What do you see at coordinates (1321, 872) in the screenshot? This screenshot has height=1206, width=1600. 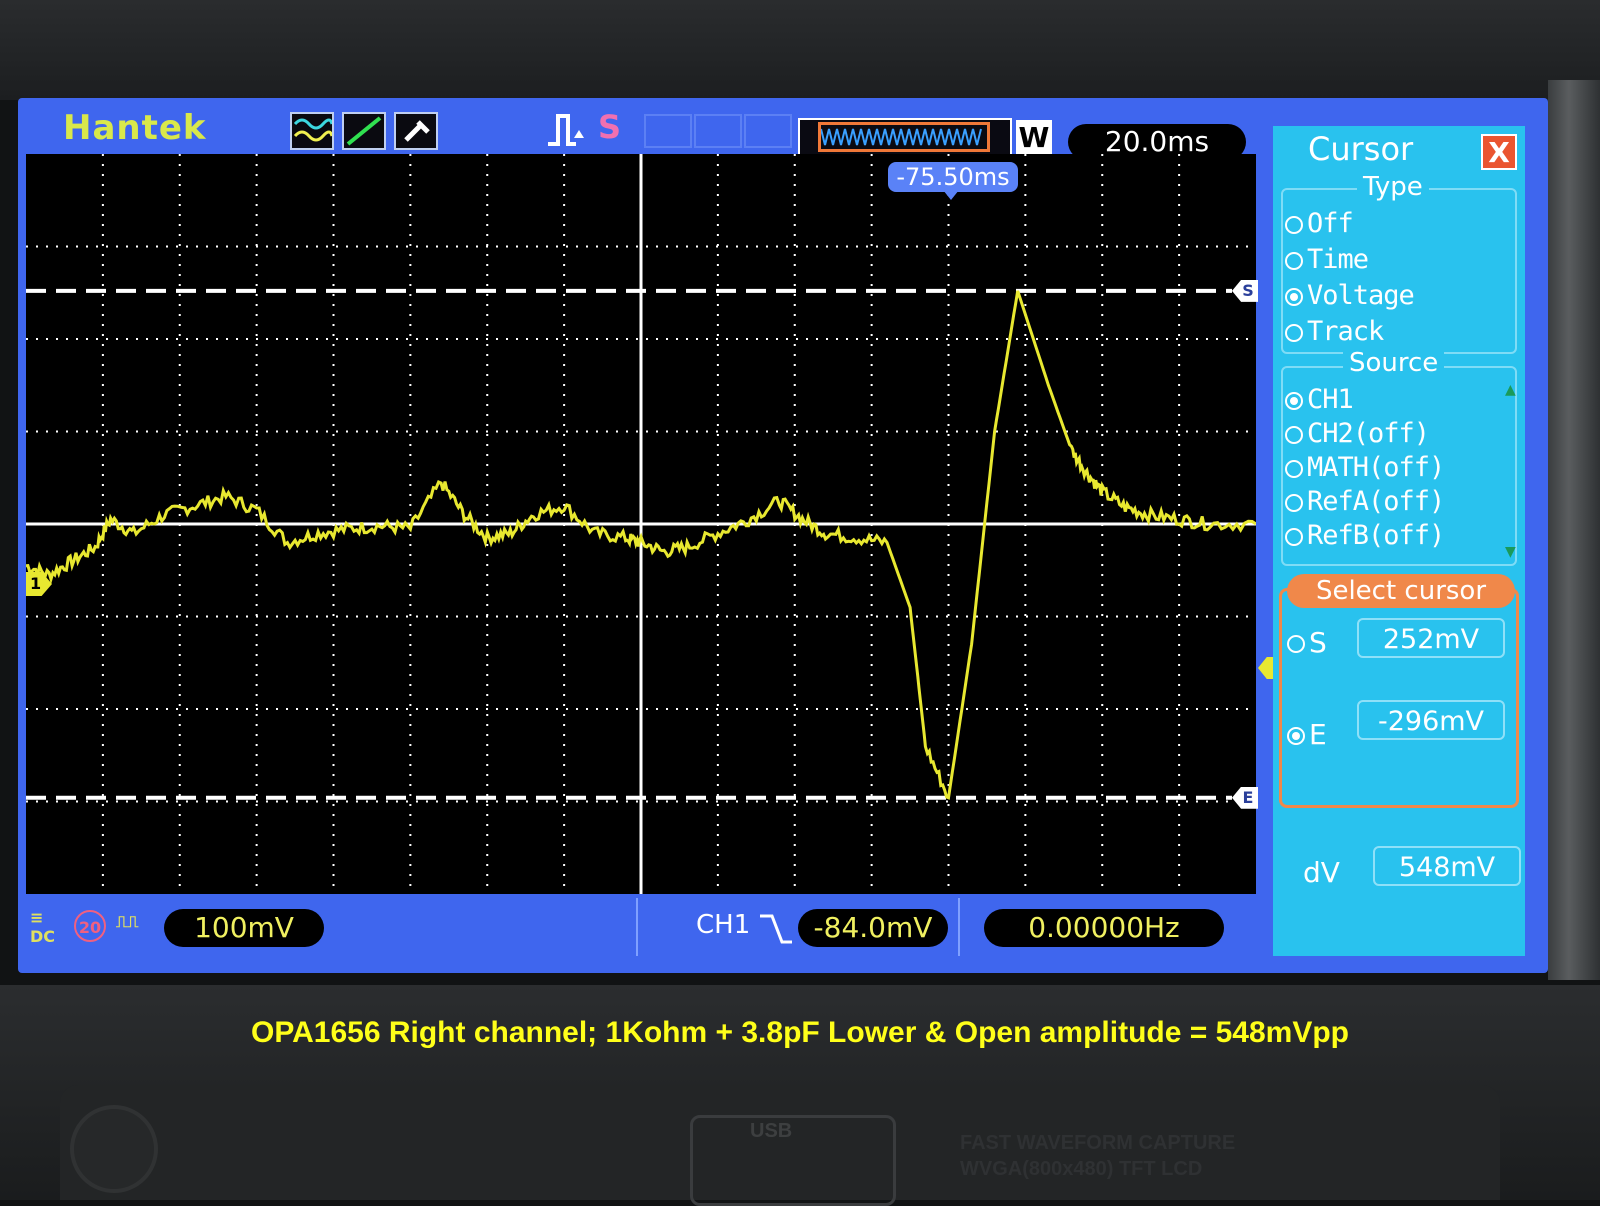 I see `delta-v-label: dV` at bounding box center [1321, 872].